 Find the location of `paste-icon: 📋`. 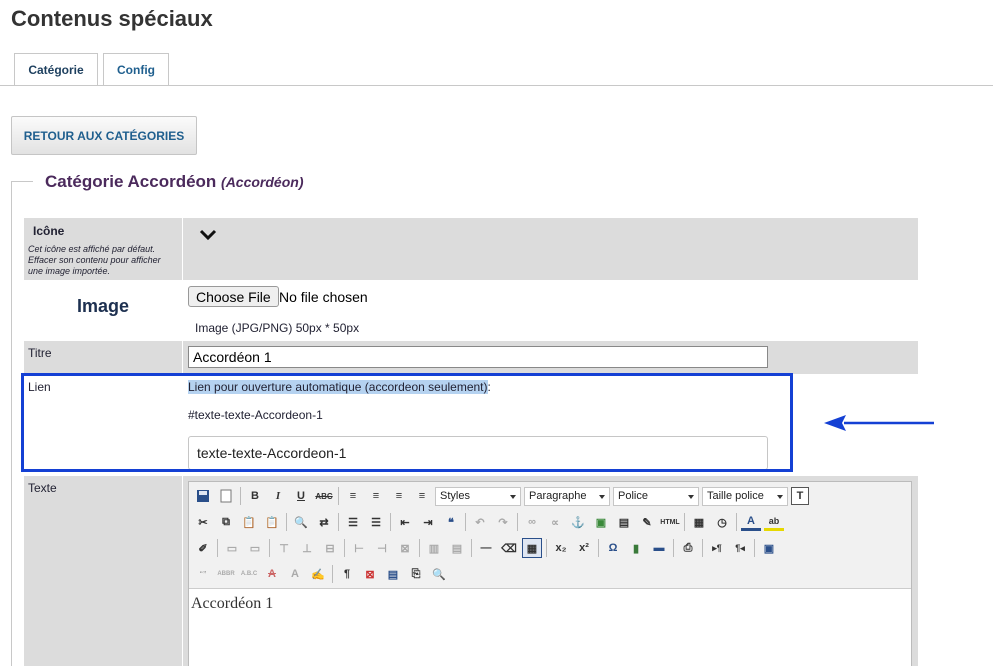

paste-icon: 📋 is located at coordinates (249, 522).